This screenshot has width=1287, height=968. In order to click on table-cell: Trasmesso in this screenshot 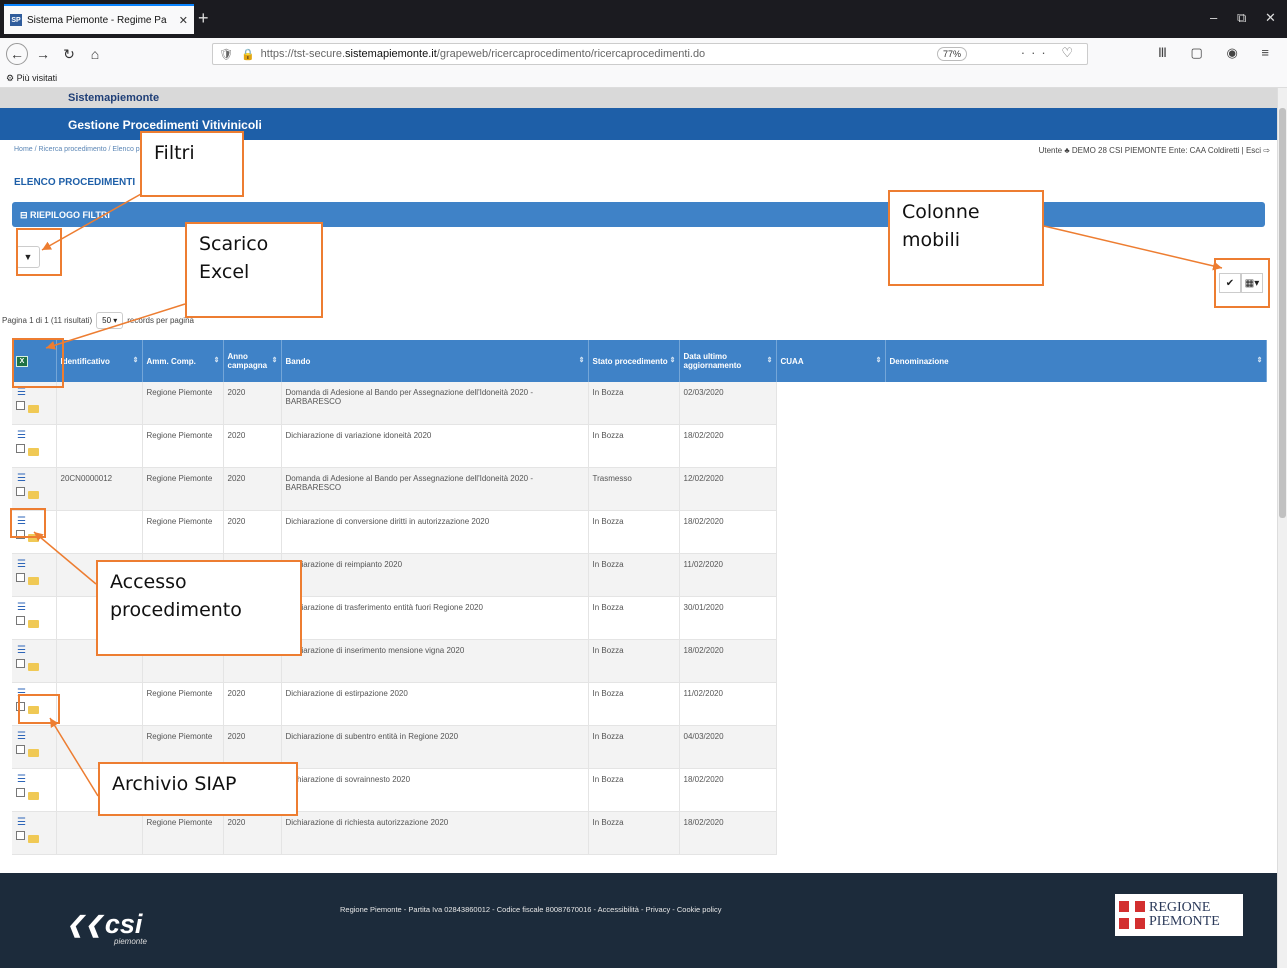, I will do `click(634, 489)`.